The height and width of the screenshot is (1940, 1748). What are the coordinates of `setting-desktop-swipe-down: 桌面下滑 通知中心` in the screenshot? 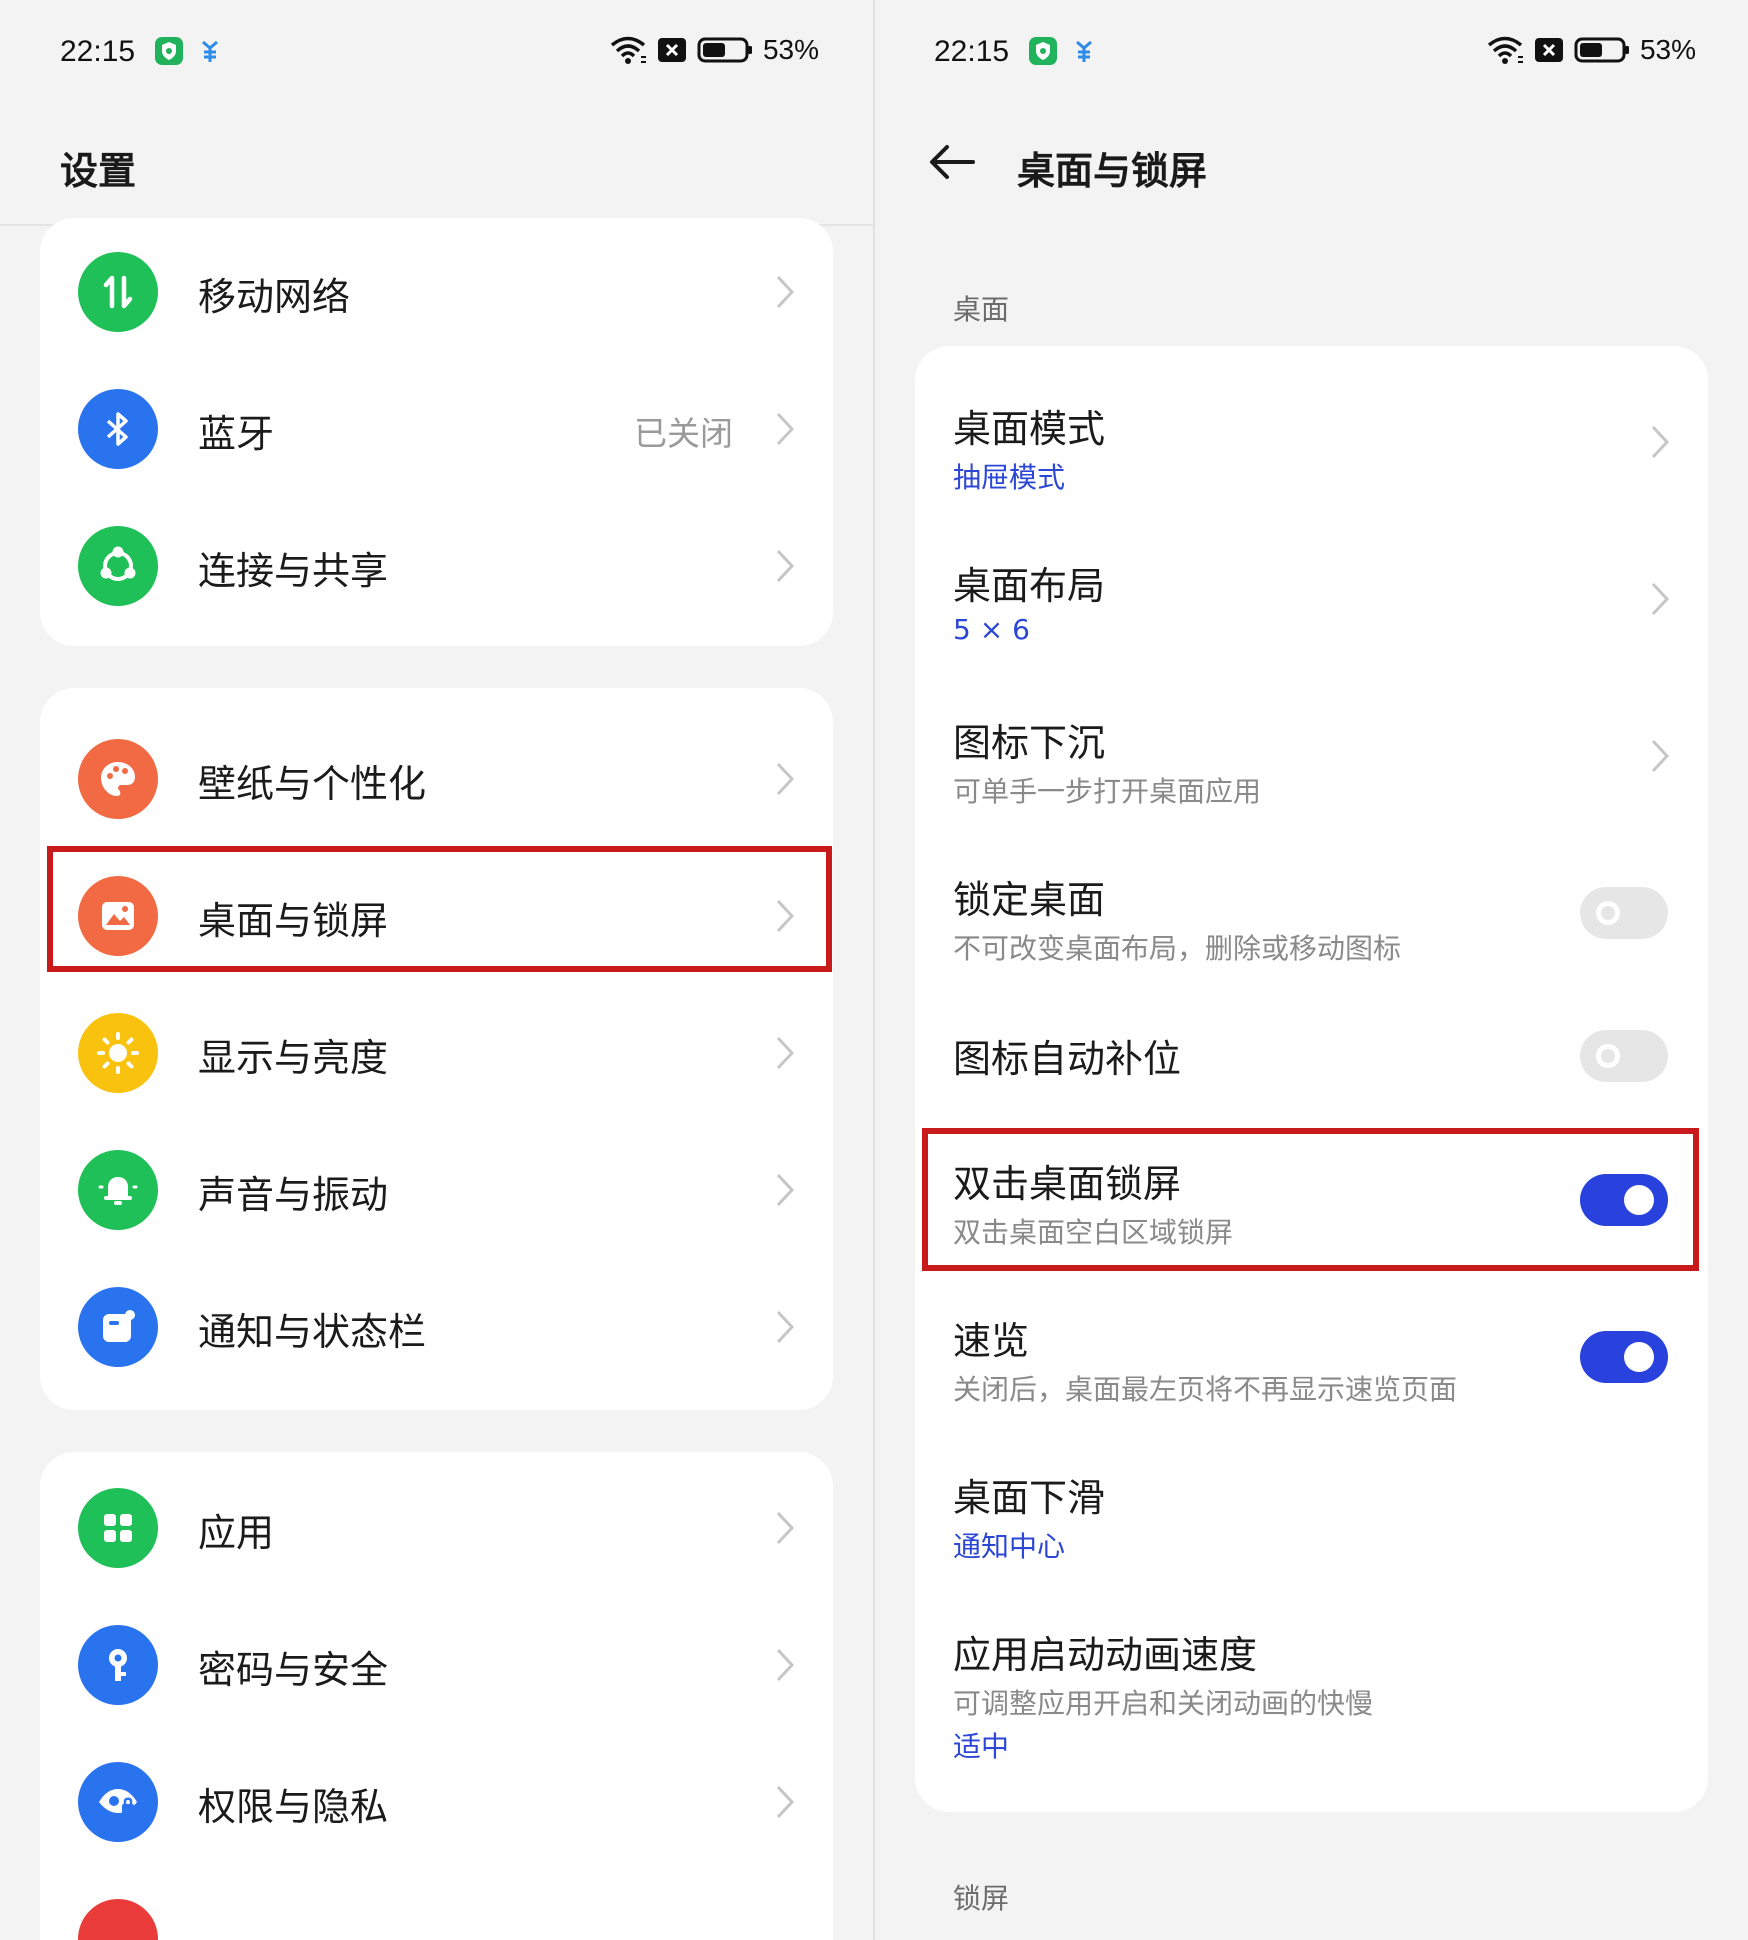 It's located at (1311, 1493).